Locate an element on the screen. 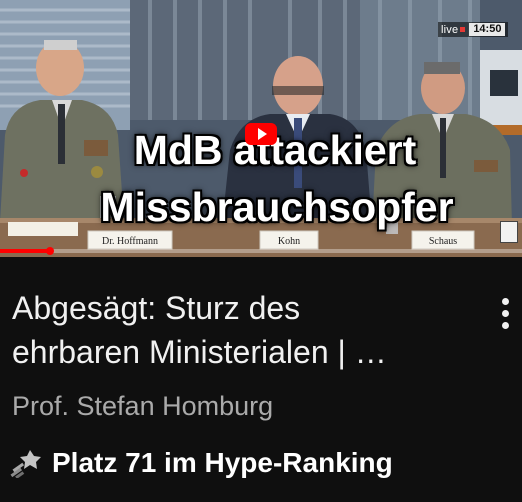 This screenshot has height=502, width=522. live-badge: live 14:50 is located at coordinates (473, 29).